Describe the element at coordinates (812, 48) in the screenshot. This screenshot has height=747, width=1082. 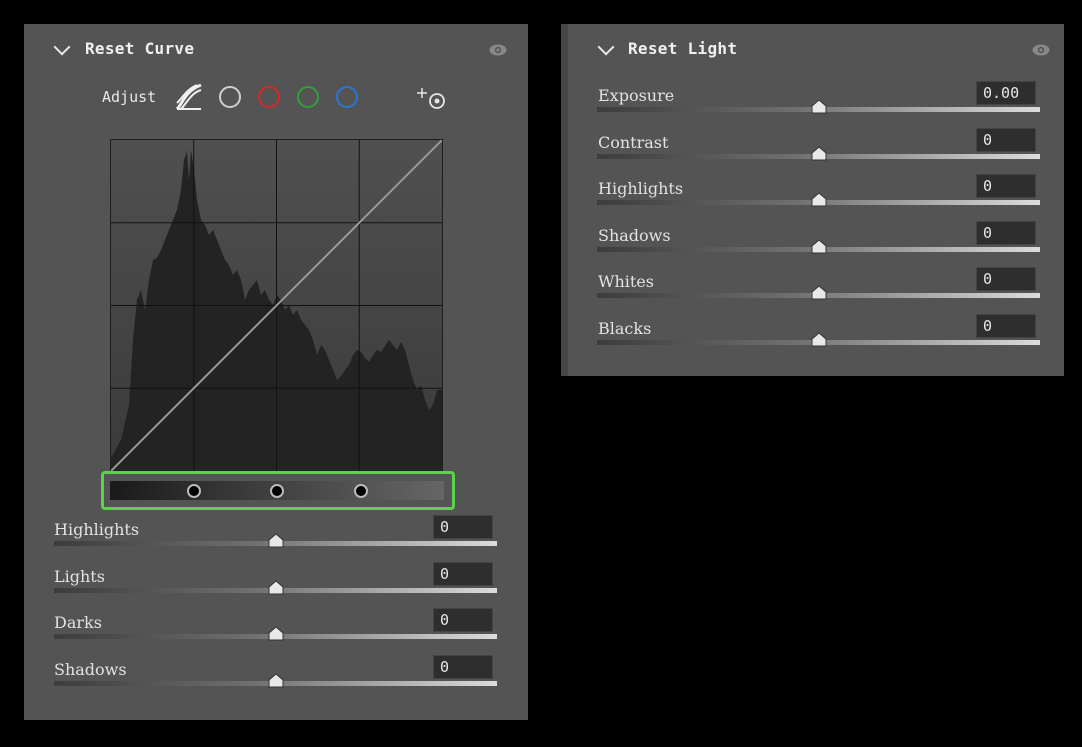
I see `light-panel-header: Reset Light` at that location.